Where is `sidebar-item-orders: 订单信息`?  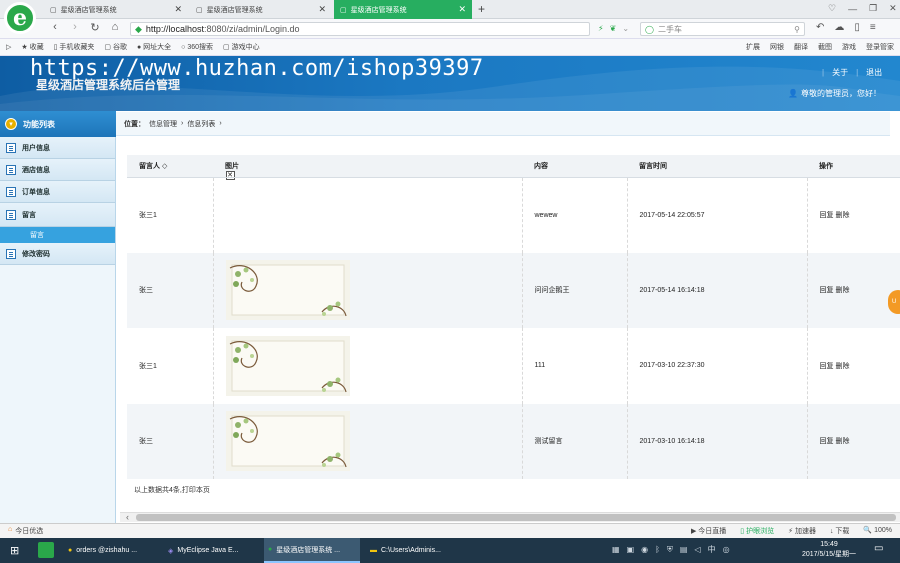 sidebar-item-orders: 订单信息 is located at coordinates (57, 192).